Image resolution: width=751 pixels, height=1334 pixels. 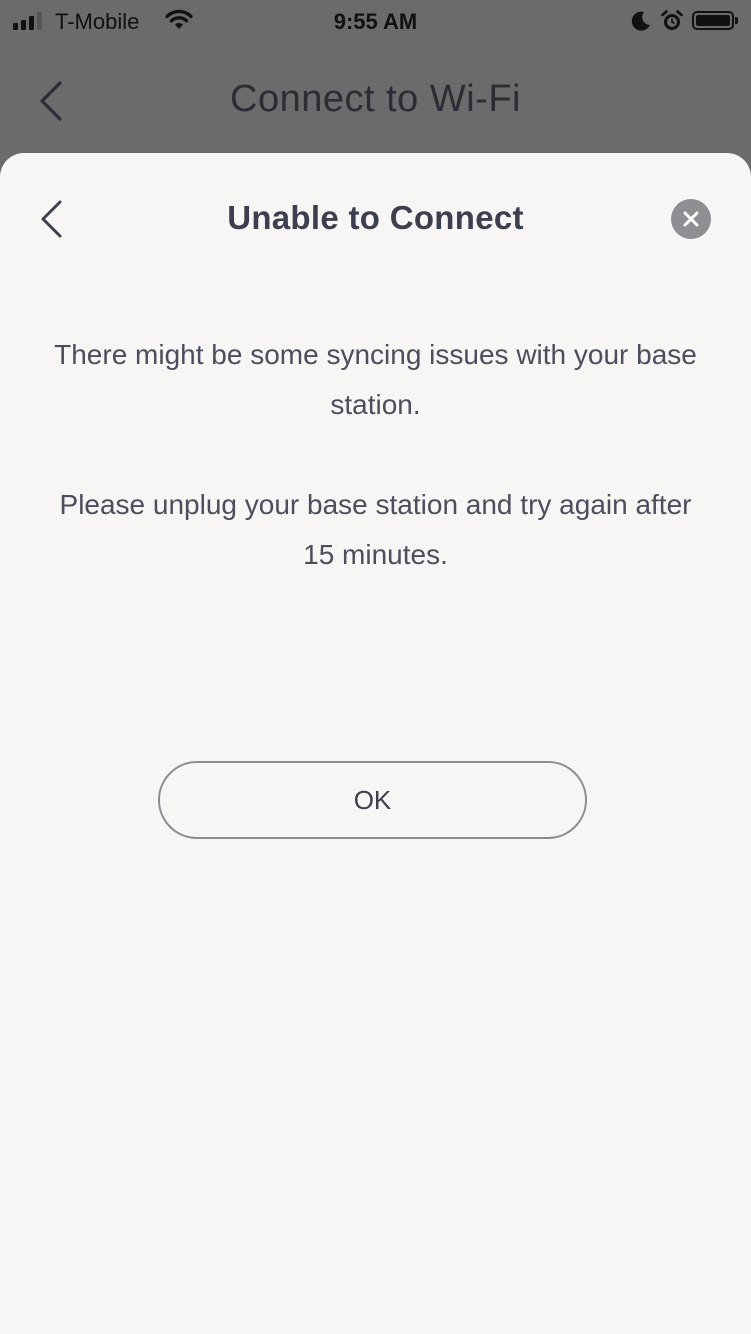 I want to click on nav-header: Connect to Wi-Fi, so click(x=375, y=99).